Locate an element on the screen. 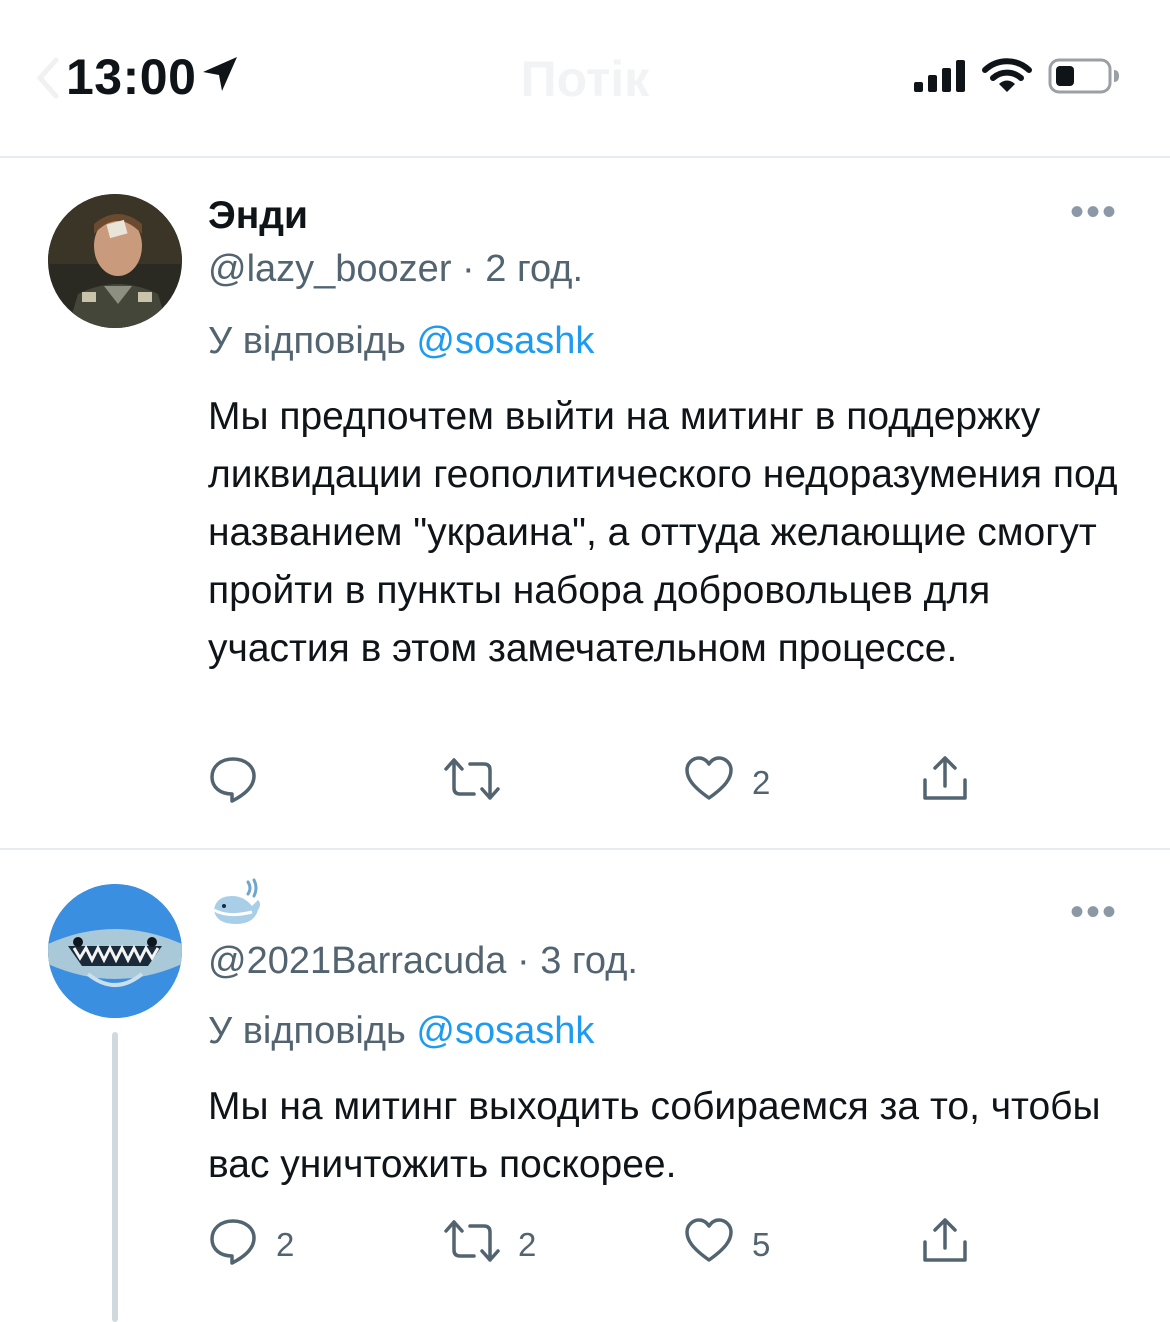 The height and width of the screenshot is (1322, 1170). whale-emoji-icon is located at coordinates (236, 904).